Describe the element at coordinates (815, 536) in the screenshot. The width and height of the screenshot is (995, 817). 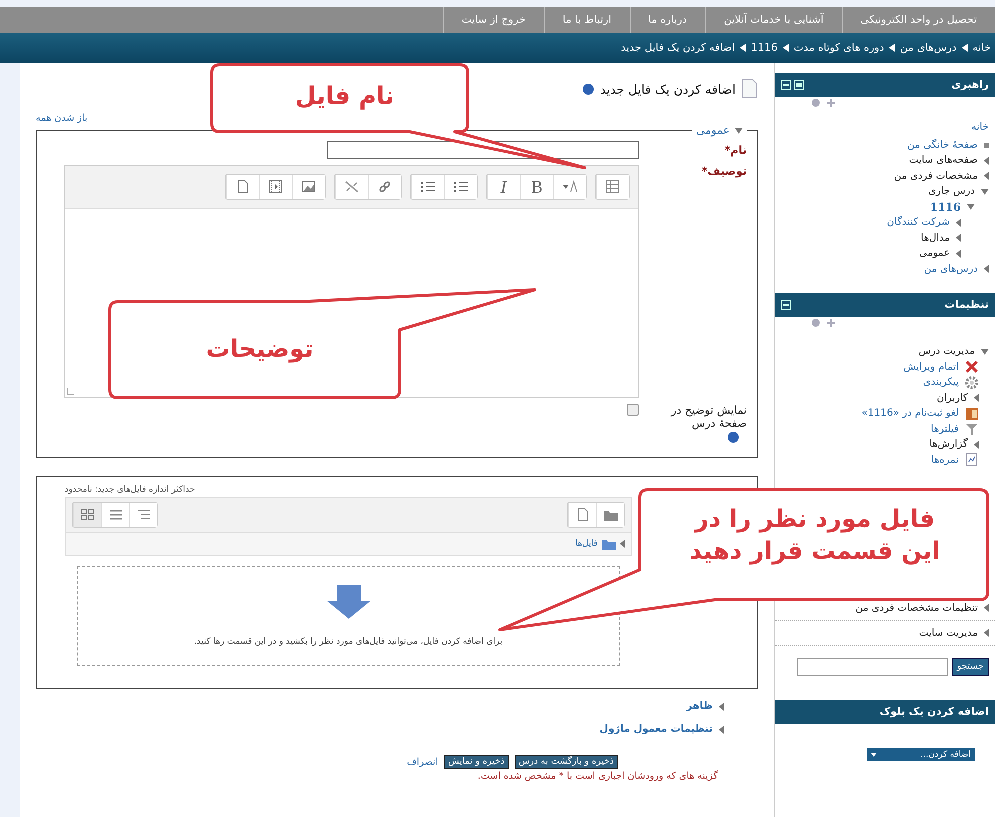
I see `callout-text: فایل مورد نظر را در این قسمت قرار دهید` at that location.